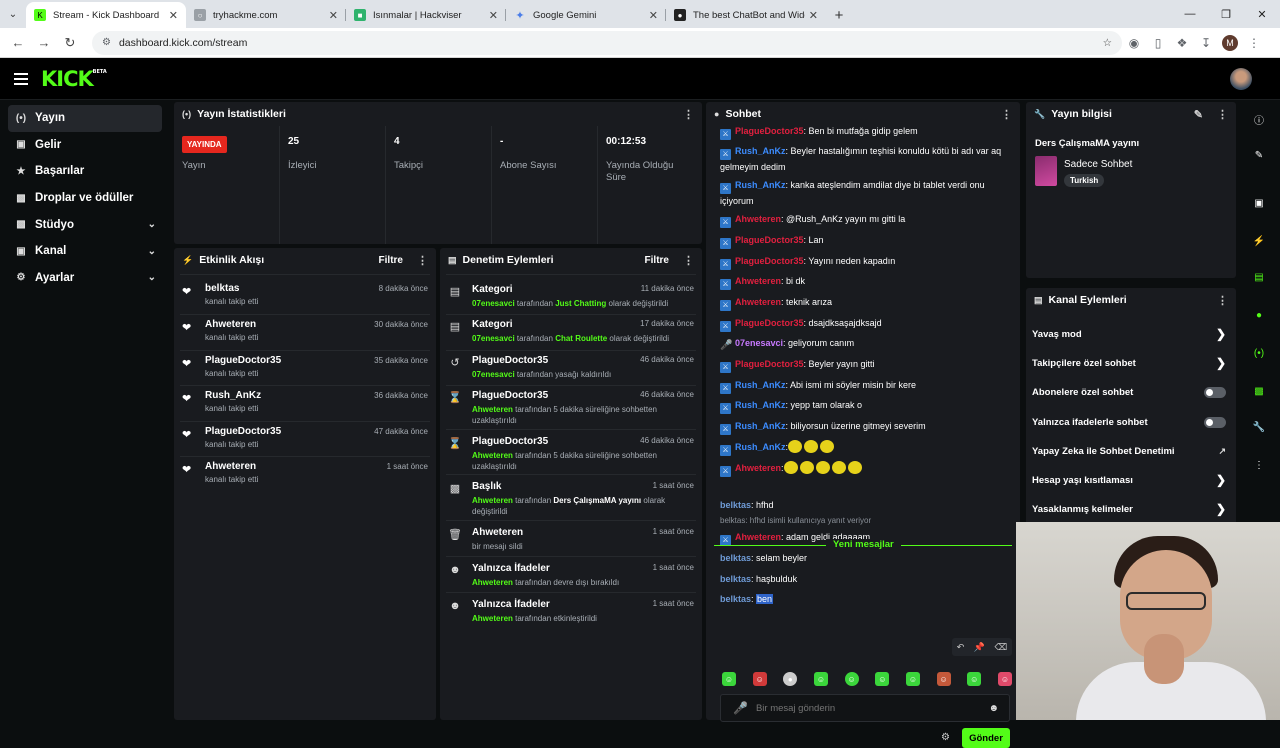  What do you see at coordinates (21, 78) in the screenshot?
I see `hamburger-menu-icon` at bounding box center [21, 78].